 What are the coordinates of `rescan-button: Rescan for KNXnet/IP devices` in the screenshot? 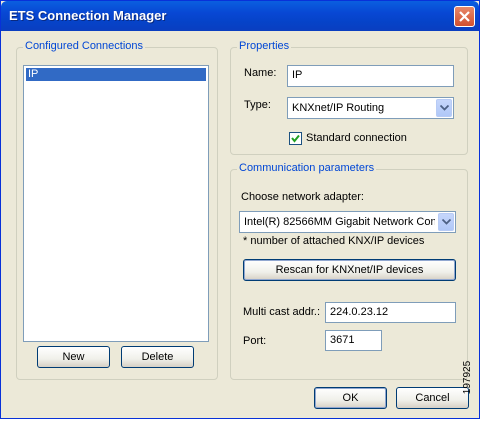 It's located at (349, 270).